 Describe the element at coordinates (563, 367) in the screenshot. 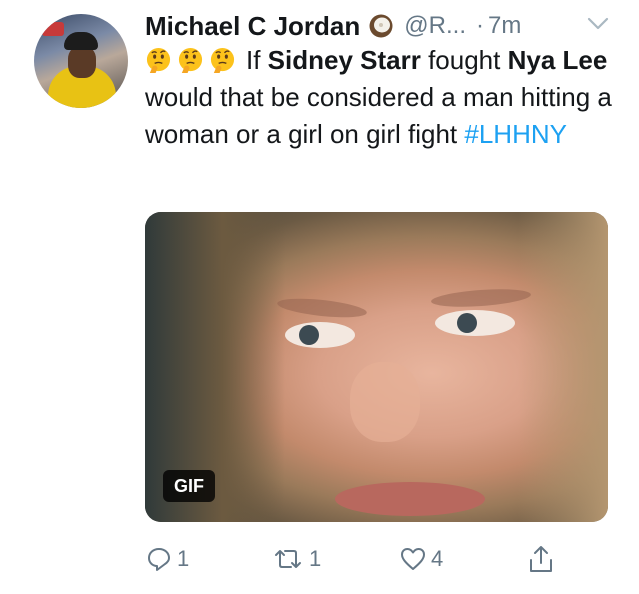

I see `gif-frame-hair` at that location.